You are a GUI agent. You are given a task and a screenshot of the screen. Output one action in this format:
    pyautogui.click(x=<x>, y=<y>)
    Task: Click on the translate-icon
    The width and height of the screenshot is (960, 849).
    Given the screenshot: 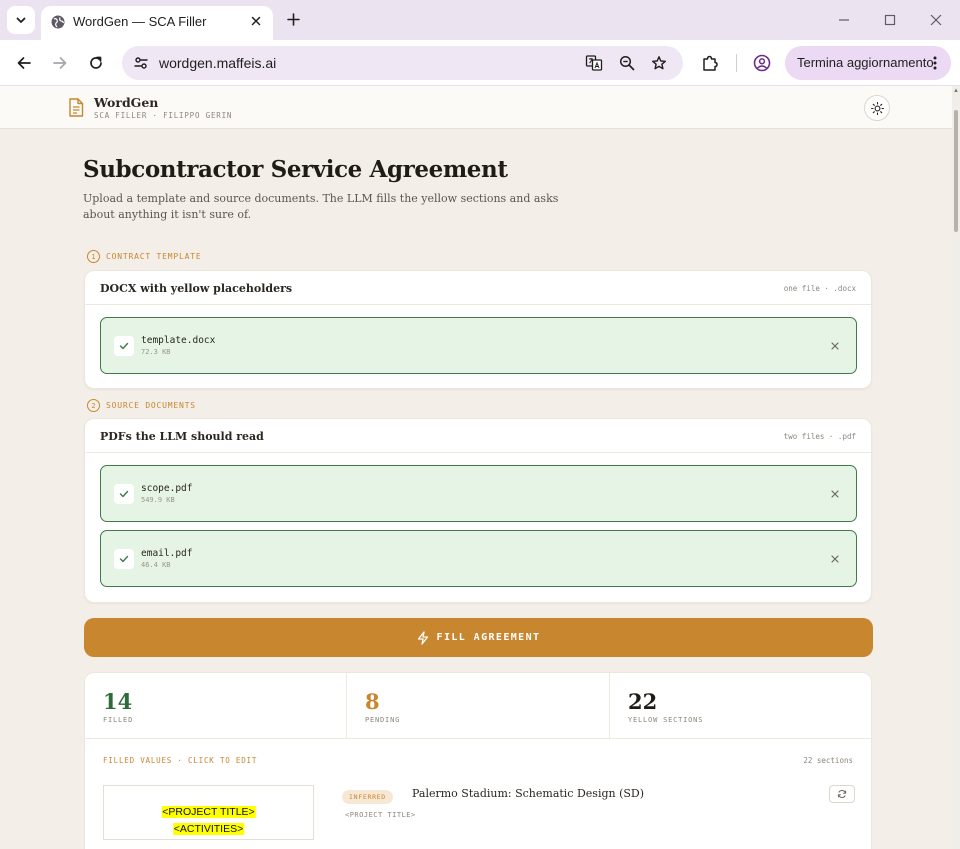 What is the action you would take?
    pyautogui.click(x=594, y=63)
    